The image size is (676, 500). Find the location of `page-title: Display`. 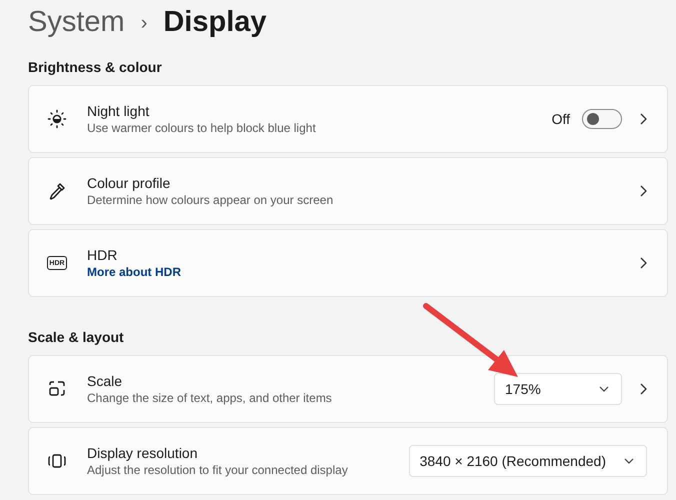

page-title: Display is located at coordinates (215, 22).